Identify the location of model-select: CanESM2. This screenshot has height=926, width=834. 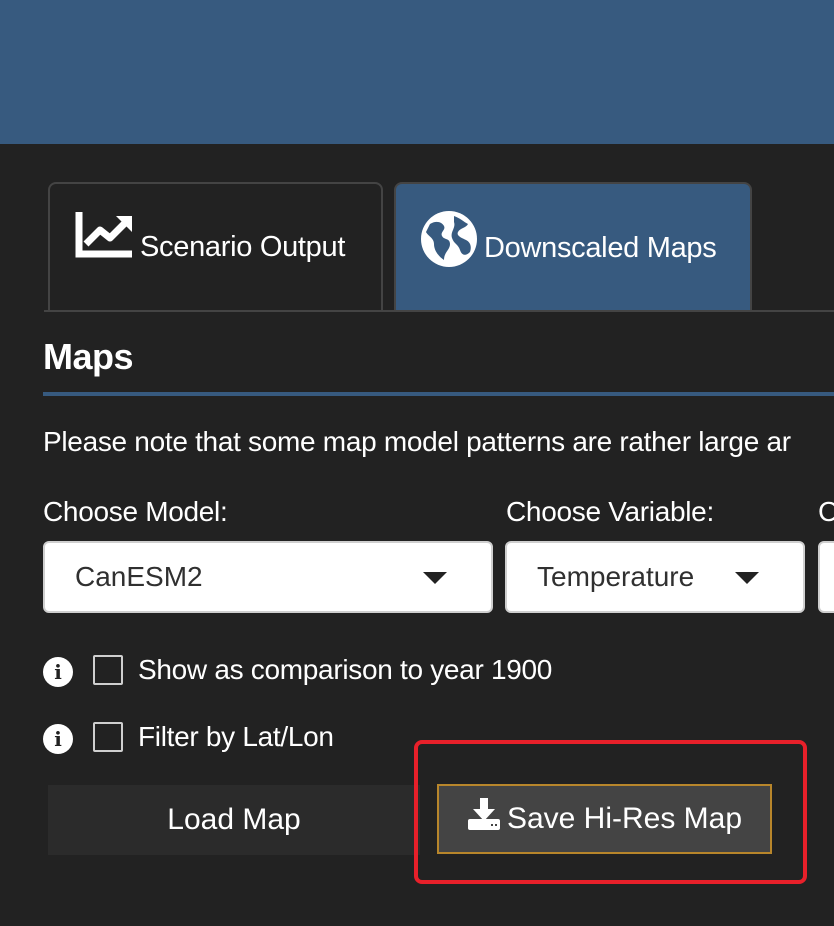
(268, 577).